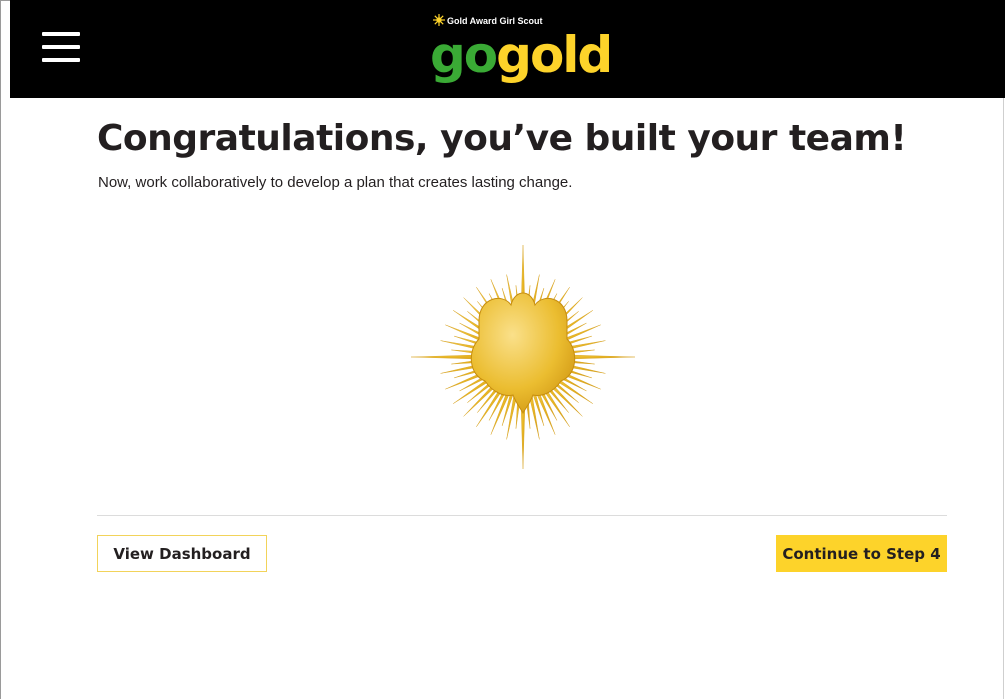 The height and width of the screenshot is (700, 1005). What do you see at coordinates (553, 55) in the screenshot?
I see `logo-word-gold: gold` at bounding box center [553, 55].